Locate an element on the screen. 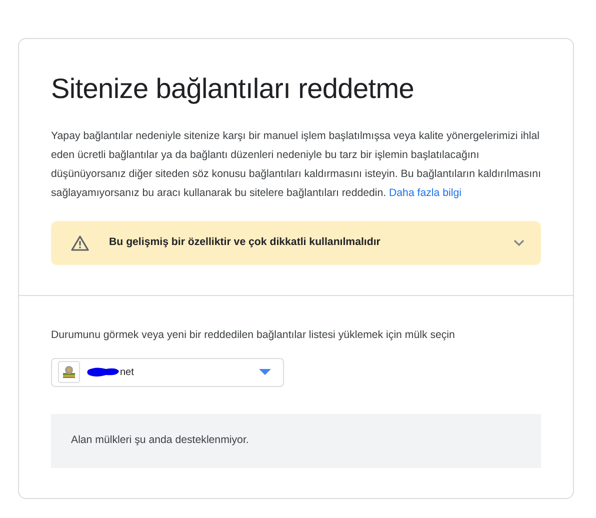 Image resolution: width=596 pixels, height=518 pixels. site-icon is located at coordinates (69, 372).